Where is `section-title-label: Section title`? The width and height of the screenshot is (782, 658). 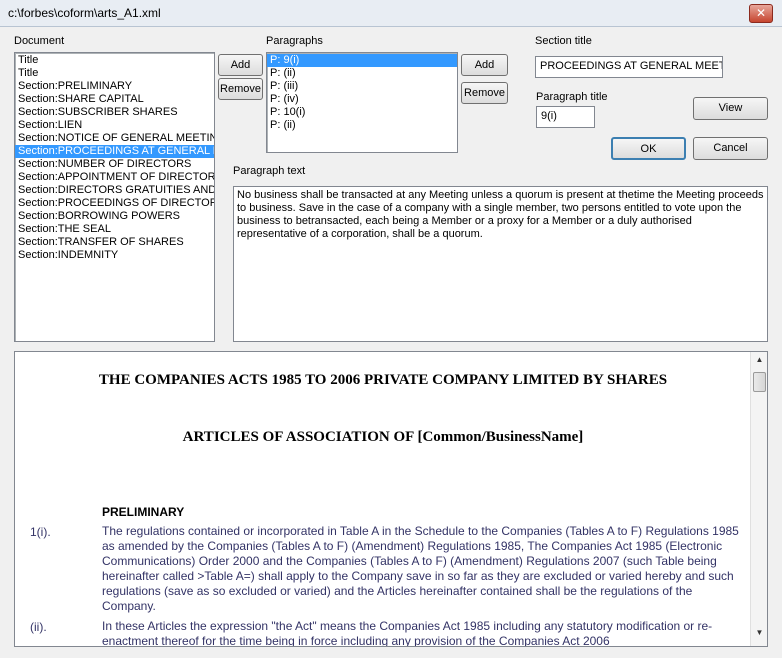
section-title-label: Section title is located at coordinates (563, 41).